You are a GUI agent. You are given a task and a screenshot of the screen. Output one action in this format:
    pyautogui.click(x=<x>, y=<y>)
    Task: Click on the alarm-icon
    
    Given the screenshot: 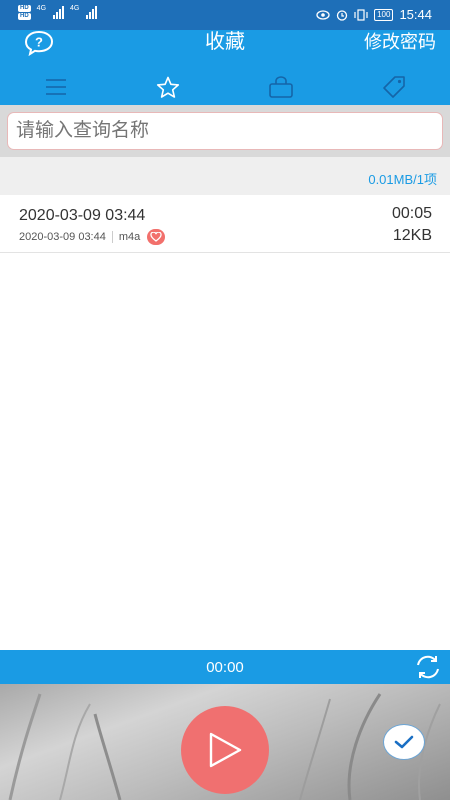 What is the action you would take?
    pyautogui.click(x=342, y=15)
    